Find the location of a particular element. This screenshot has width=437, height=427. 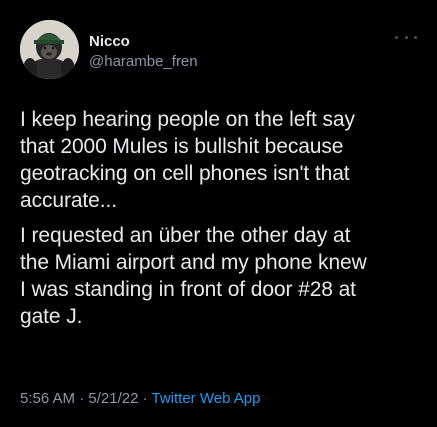

more-options-icon is located at coordinates (406, 37).